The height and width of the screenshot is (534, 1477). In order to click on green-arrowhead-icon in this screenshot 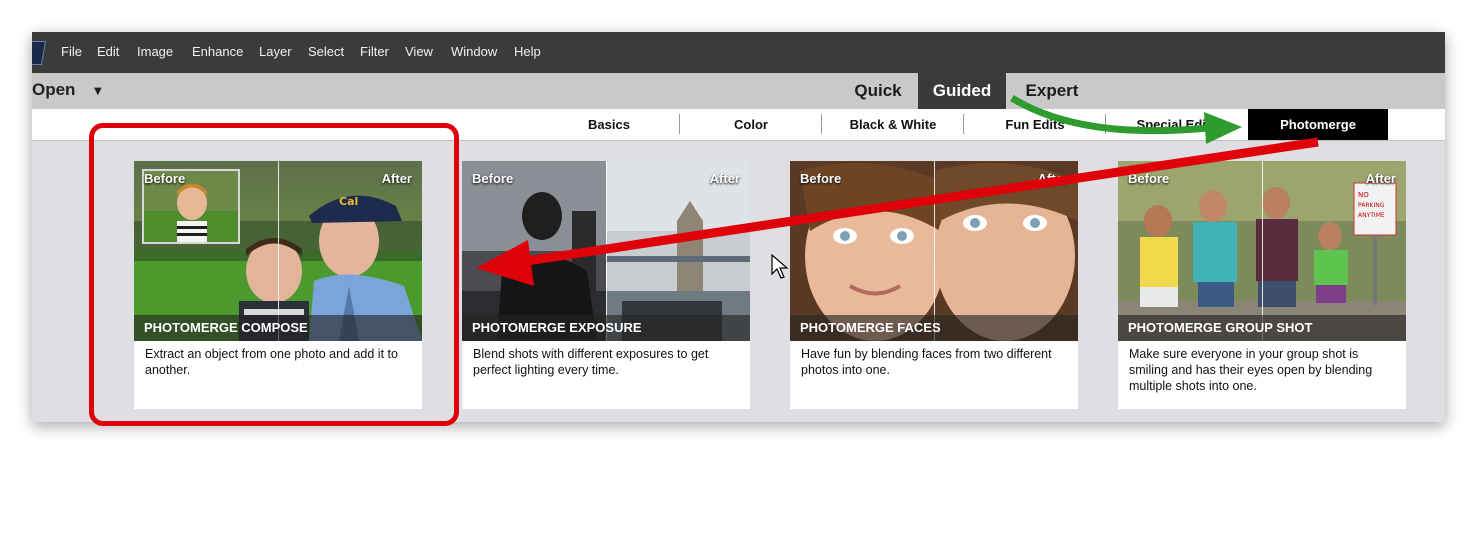, I will do `click(1223, 128)`.